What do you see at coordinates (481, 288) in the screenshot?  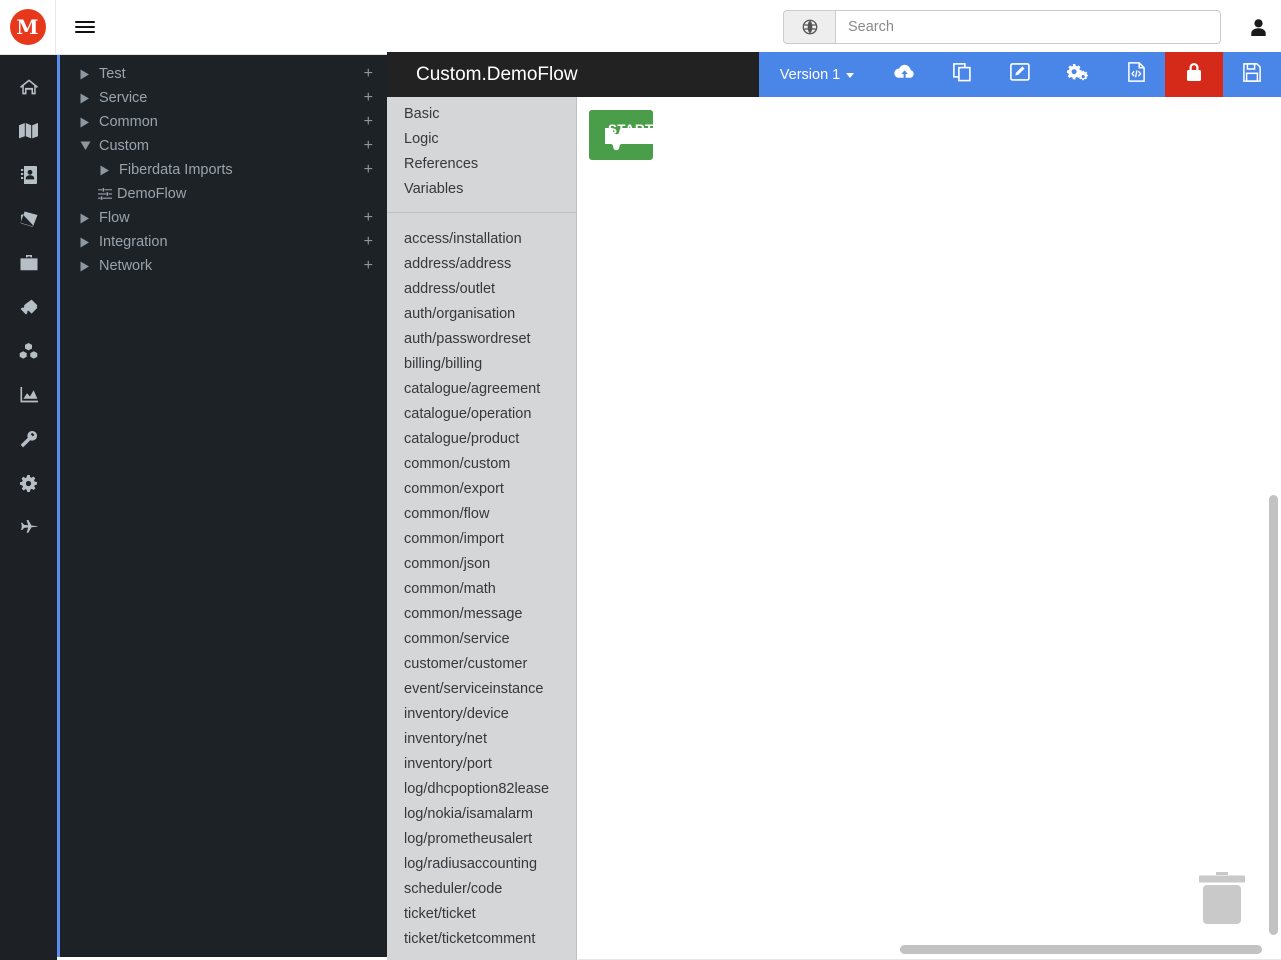 I see `palette-module: address/outlet` at bounding box center [481, 288].